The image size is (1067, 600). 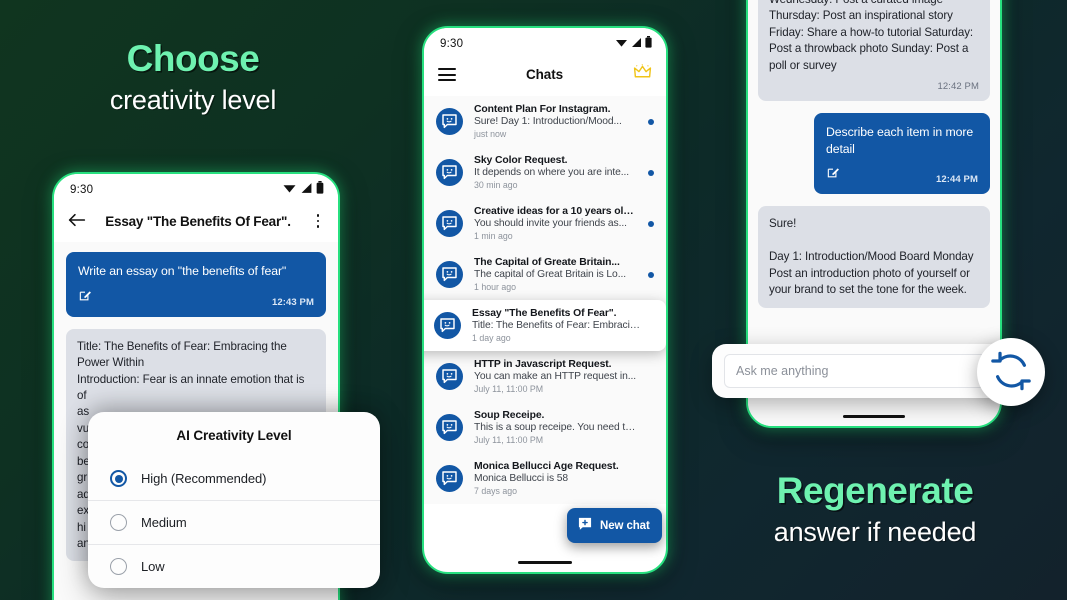 I want to click on creativity-option-row: High (Recommended), so click(x=234, y=478).